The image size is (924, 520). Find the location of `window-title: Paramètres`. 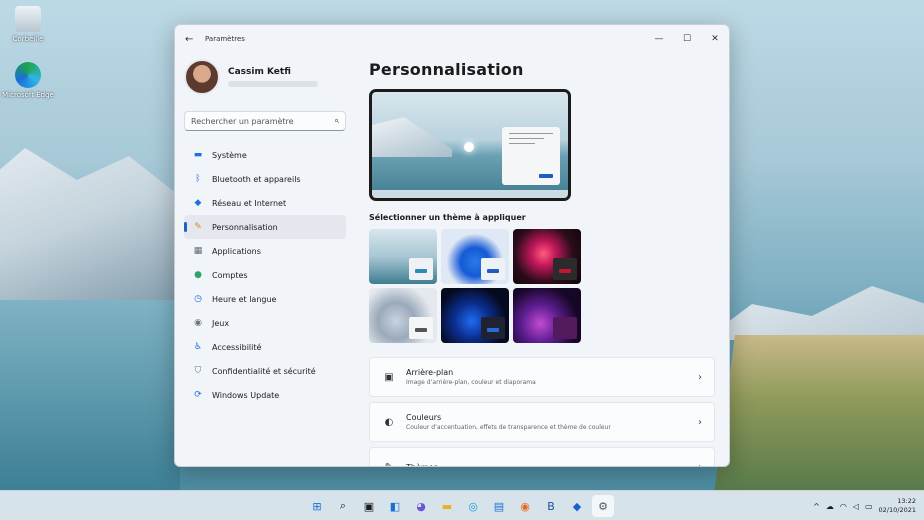

window-title: Paramètres is located at coordinates (225, 39).